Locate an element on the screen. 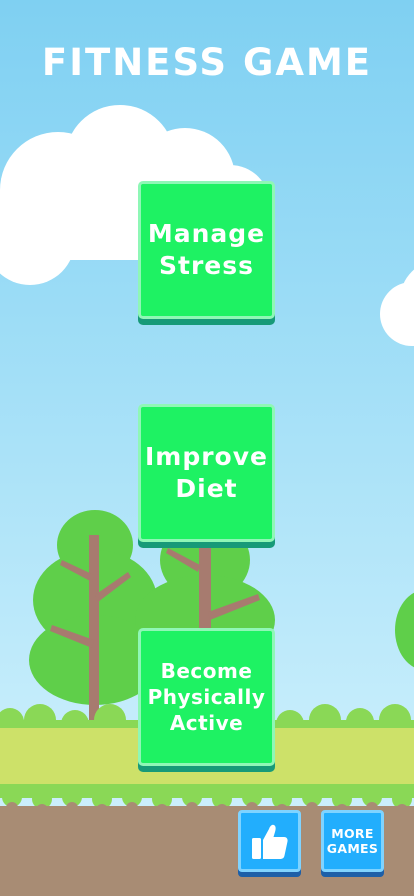 Image resolution: width=414 pixels, height=896 pixels. improve-diet-button: Improve Diet is located at coordinates (206, 473).